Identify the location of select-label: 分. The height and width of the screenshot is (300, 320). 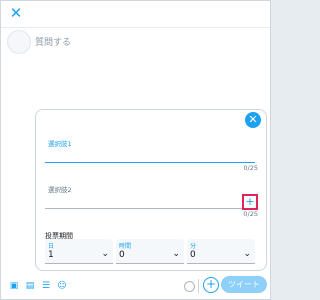
(193, 246).